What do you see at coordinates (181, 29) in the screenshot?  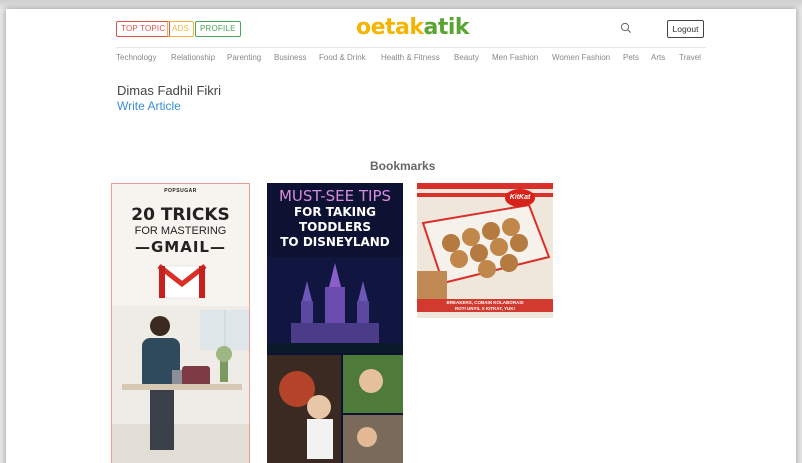 I see `ads-button: ADS` at bounding box center [181, 29].